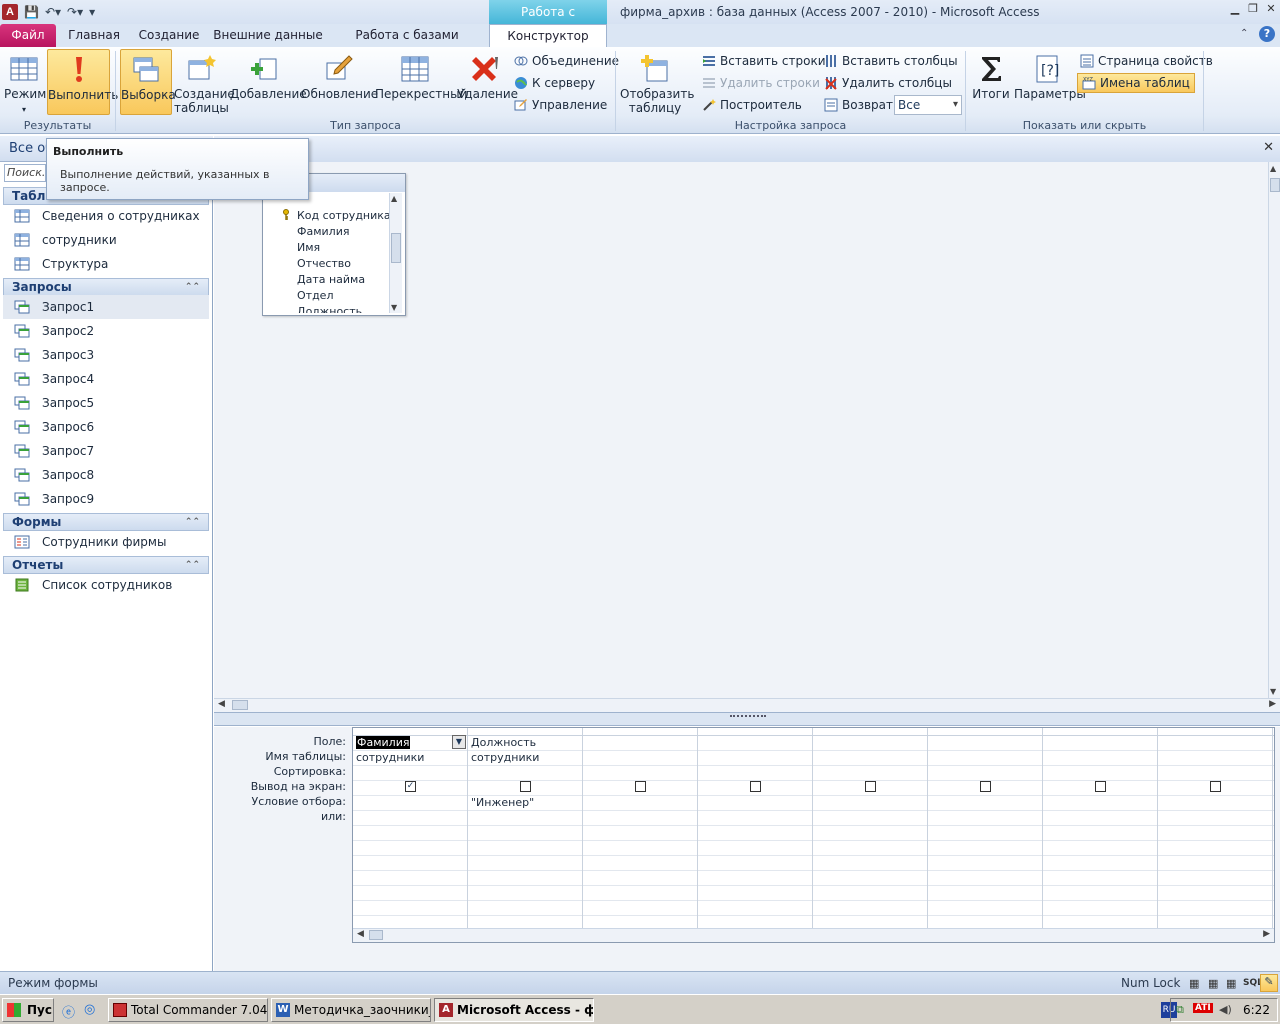 This screenshot has height=1024, width=1280. Describe the element at coordinates (548, 35) in the screenshot. I see `tab-design: Конструктор` at that location.